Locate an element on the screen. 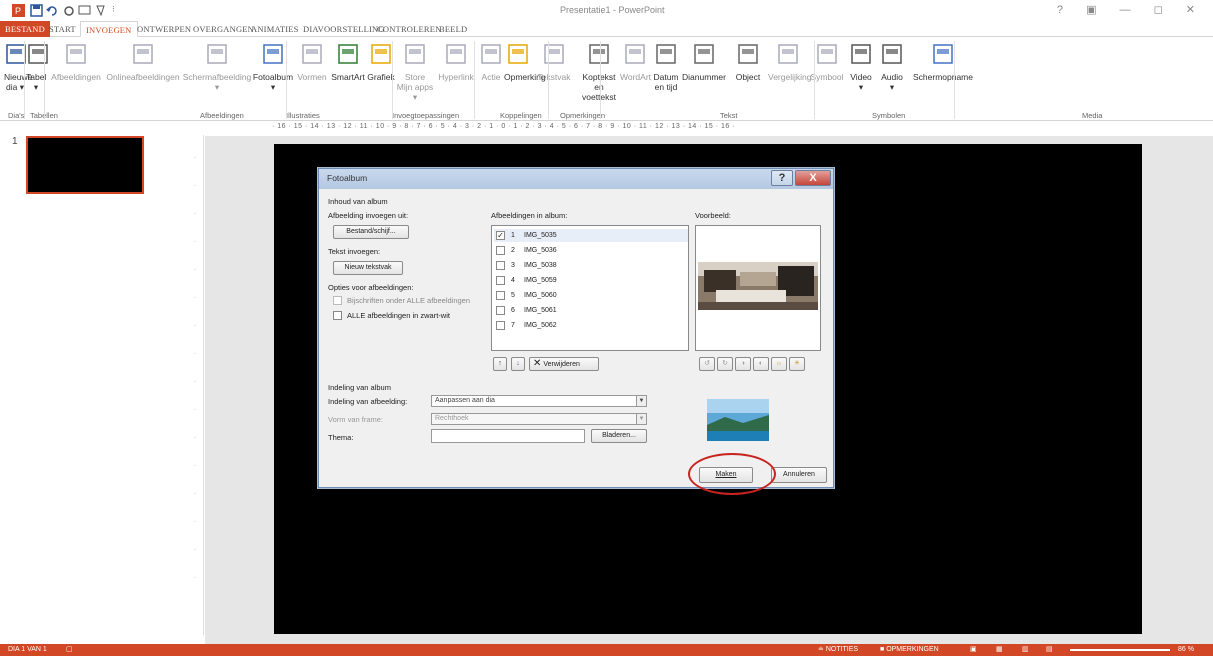 The width and height of the screenshot is (1213, 656). ribbon-group-label: Media is located at coordinates (1092, 115).